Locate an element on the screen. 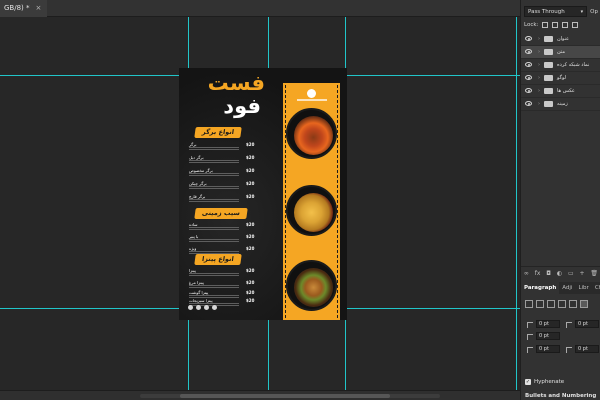 The height and width of the screenshot is (400, 600). layer-row: › عنوان is located at coordinates (560, 39).